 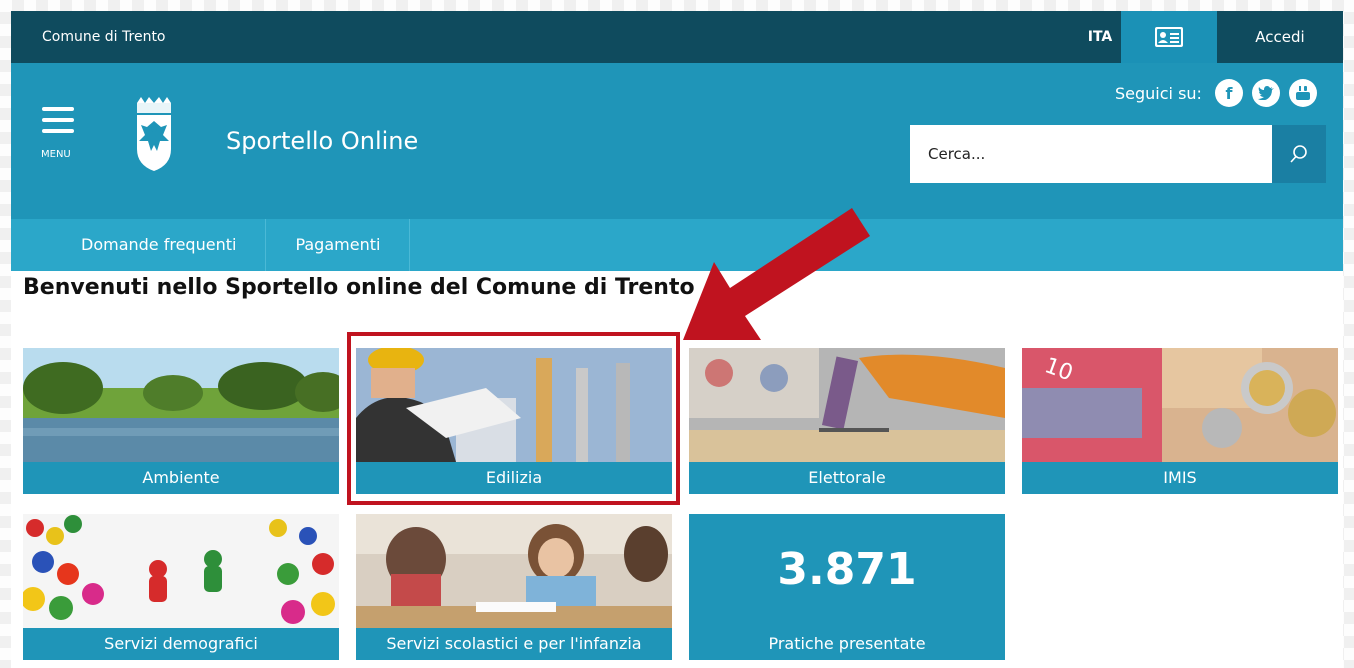 I want to click on search-button, so click(x=1299, y=154).